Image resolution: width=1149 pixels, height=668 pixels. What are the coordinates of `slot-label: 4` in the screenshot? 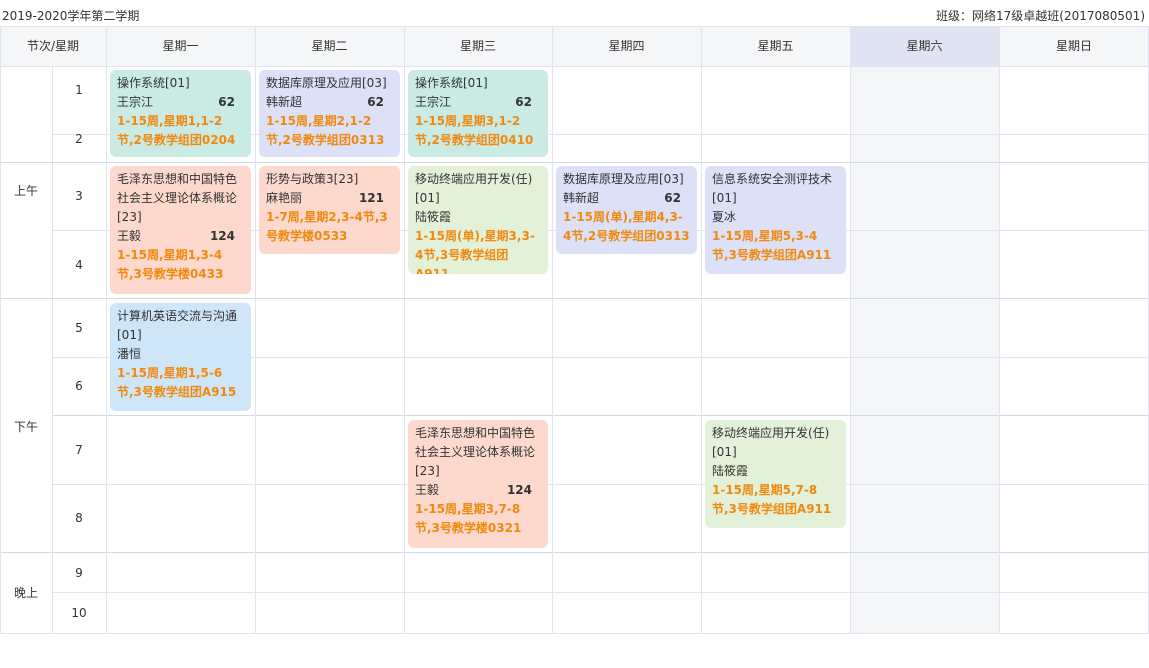 It's located at (79, 265).